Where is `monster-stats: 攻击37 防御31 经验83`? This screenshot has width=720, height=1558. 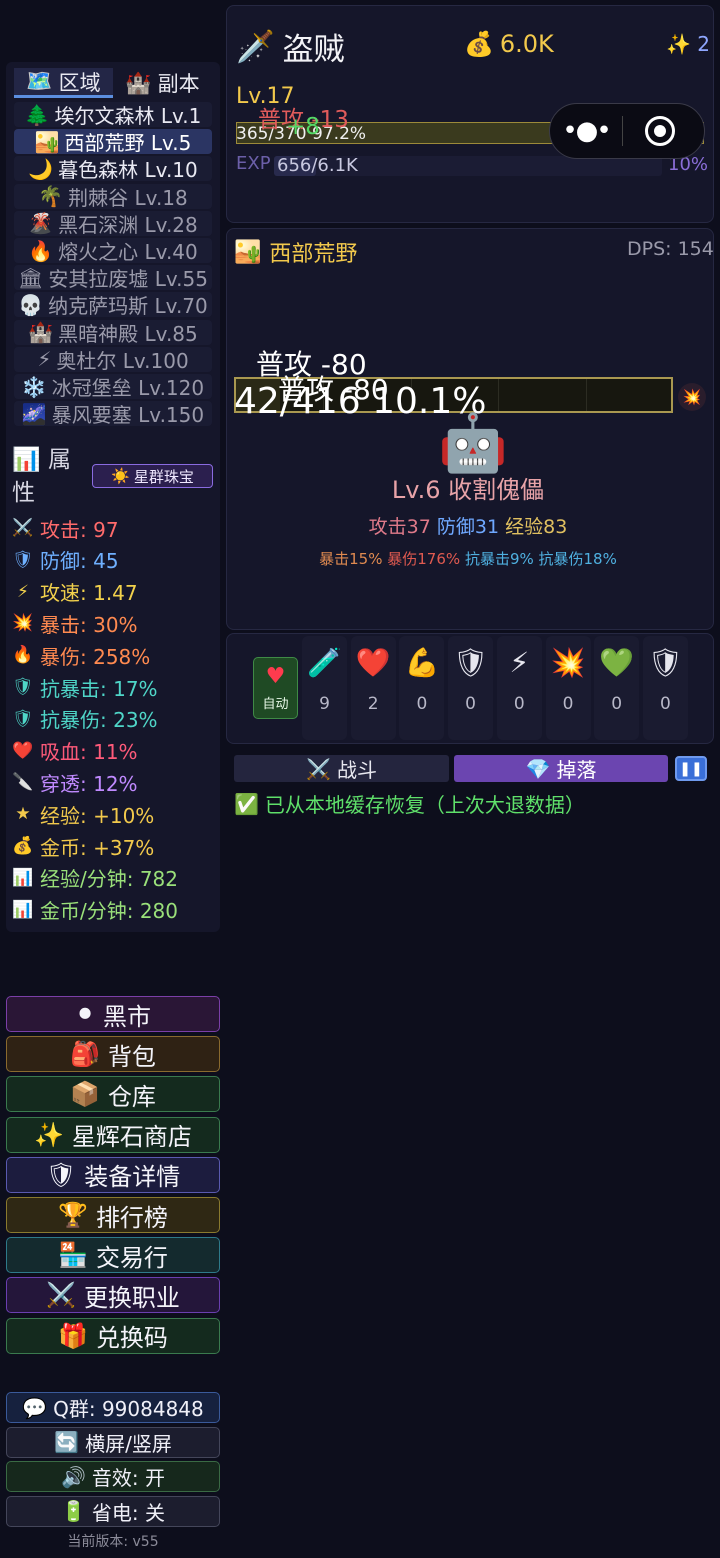 monster-stats: 攻击37 防御31 经验83 is located at coordinates (468, 525).